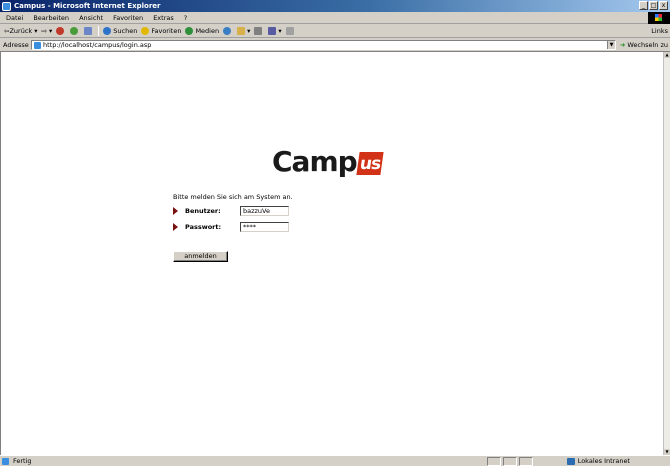 The image size is (670, 466). What do you see at coordinates (6, 6) in the screenshot?
I see `ie-icon` at bounding box center [6, 6].